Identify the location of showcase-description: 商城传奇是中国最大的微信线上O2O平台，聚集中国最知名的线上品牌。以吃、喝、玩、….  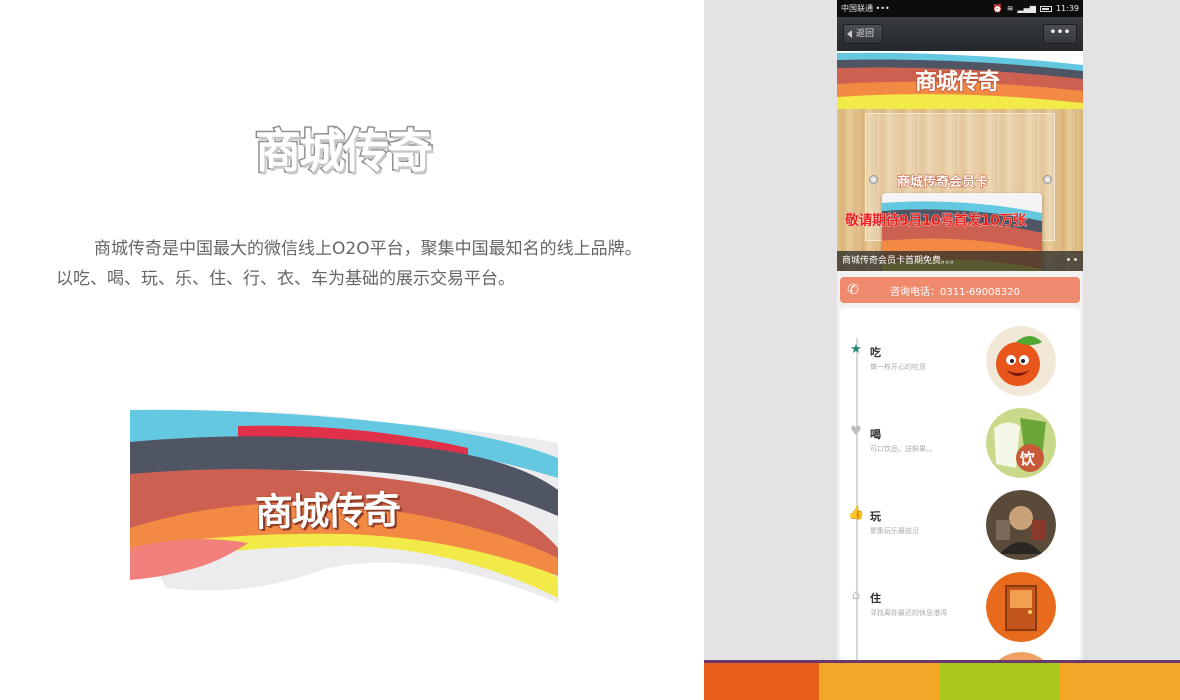
(349, 264).